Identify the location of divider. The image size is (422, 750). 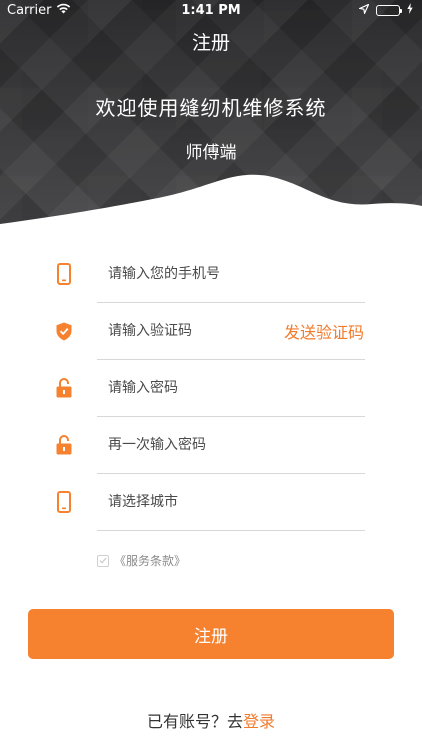
(231, 530).